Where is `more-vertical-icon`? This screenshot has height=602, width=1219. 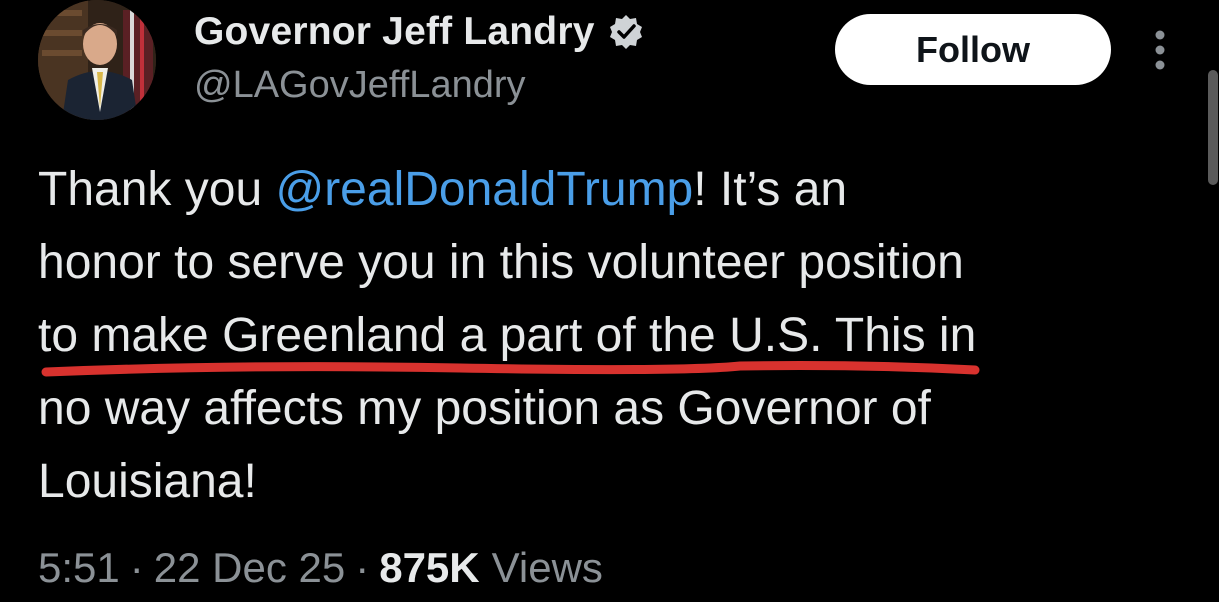
more-vertical-icon is located at coordinates (1160, 50).